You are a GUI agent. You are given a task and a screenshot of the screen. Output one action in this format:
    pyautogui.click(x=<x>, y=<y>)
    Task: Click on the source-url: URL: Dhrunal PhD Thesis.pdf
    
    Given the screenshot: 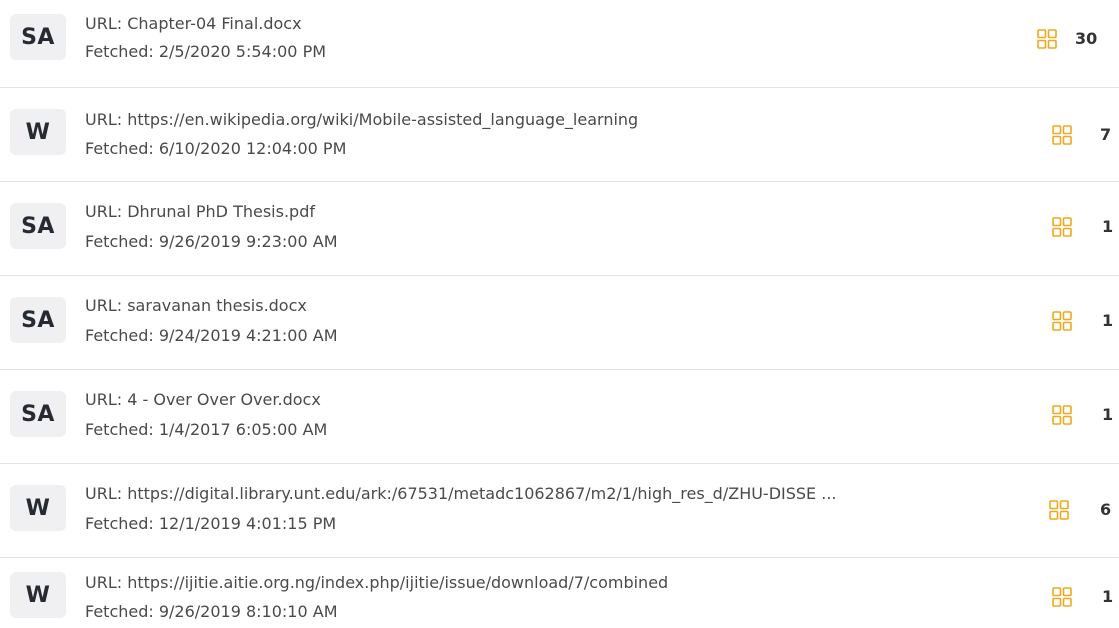 What is the action you would take?
    pyautogui.click(x=200, y=211)
    